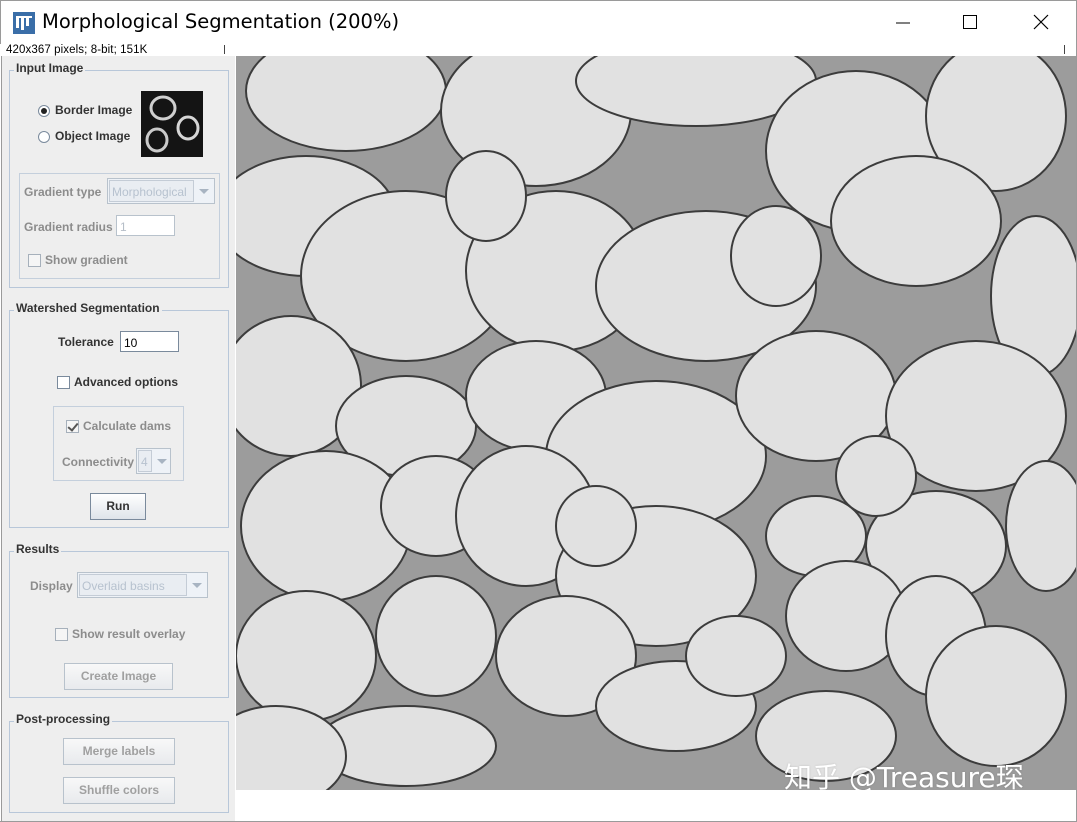  What do you see at coordinates (118, 676) in the screenshot?
I see `create-image-button: Create Image` at bounding box center [118, 676].